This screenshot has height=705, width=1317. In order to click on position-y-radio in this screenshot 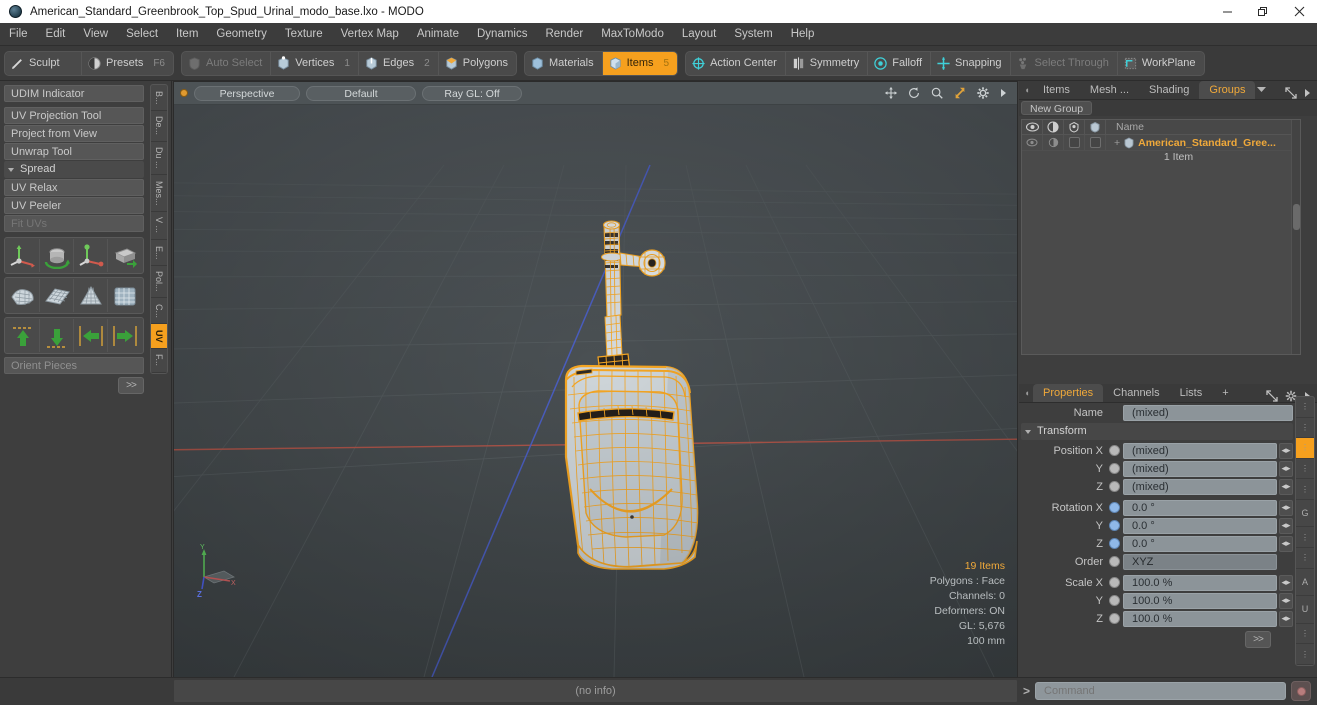, I will do `click(1114, 468)`.